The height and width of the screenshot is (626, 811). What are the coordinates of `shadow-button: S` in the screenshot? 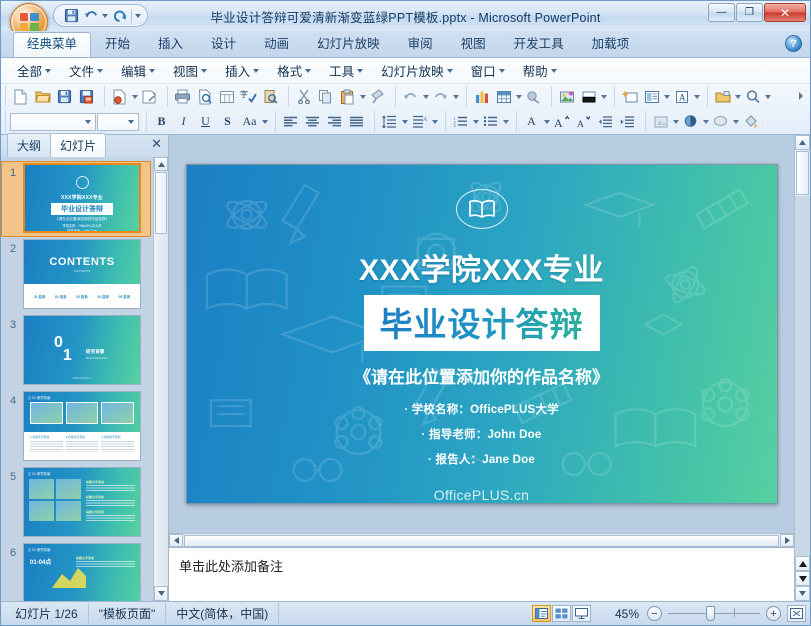 It's located at (227, 121).